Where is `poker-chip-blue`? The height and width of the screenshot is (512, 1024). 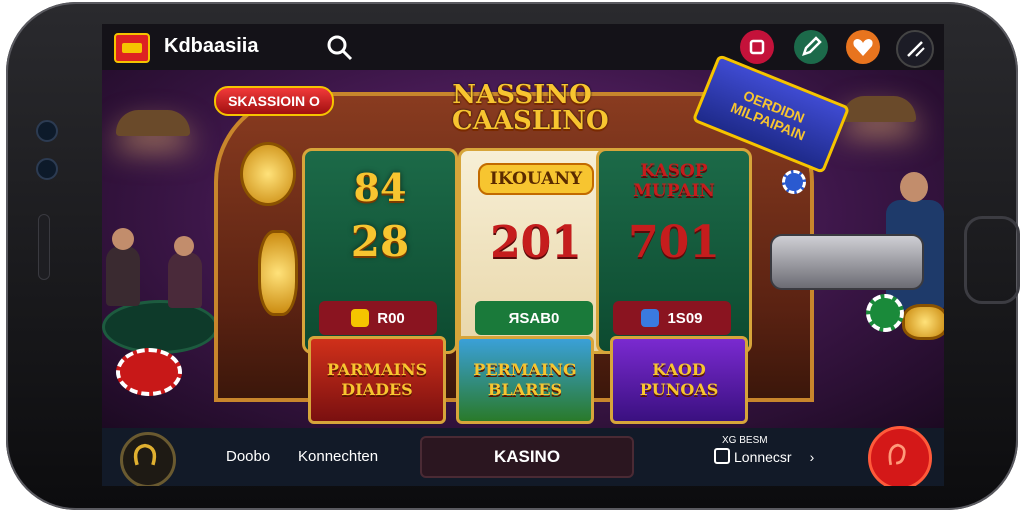 poker-chip-blue is located at coordinates (794, 182).